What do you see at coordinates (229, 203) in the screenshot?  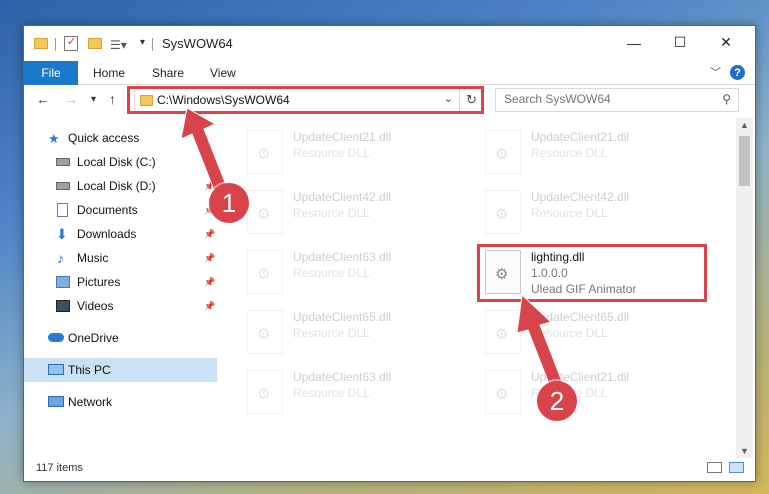 I see `callout-1: 1` at bounding box center [229, 203].